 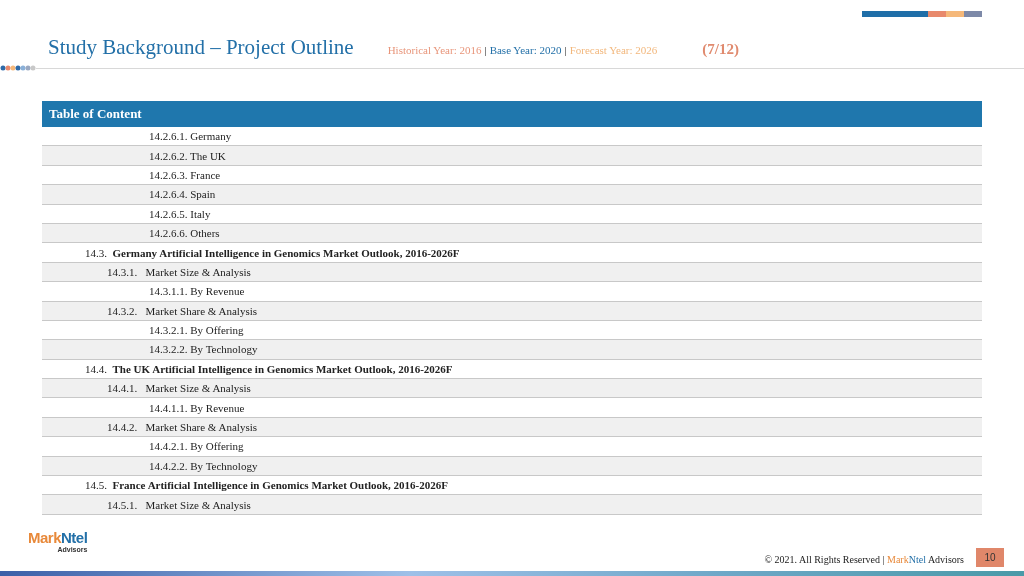 What do you see at coordinates (196, 446) in the screenshot?
I see `toc-entry: 14.4.2.1. By Offering` at bounding box center [196, 446].